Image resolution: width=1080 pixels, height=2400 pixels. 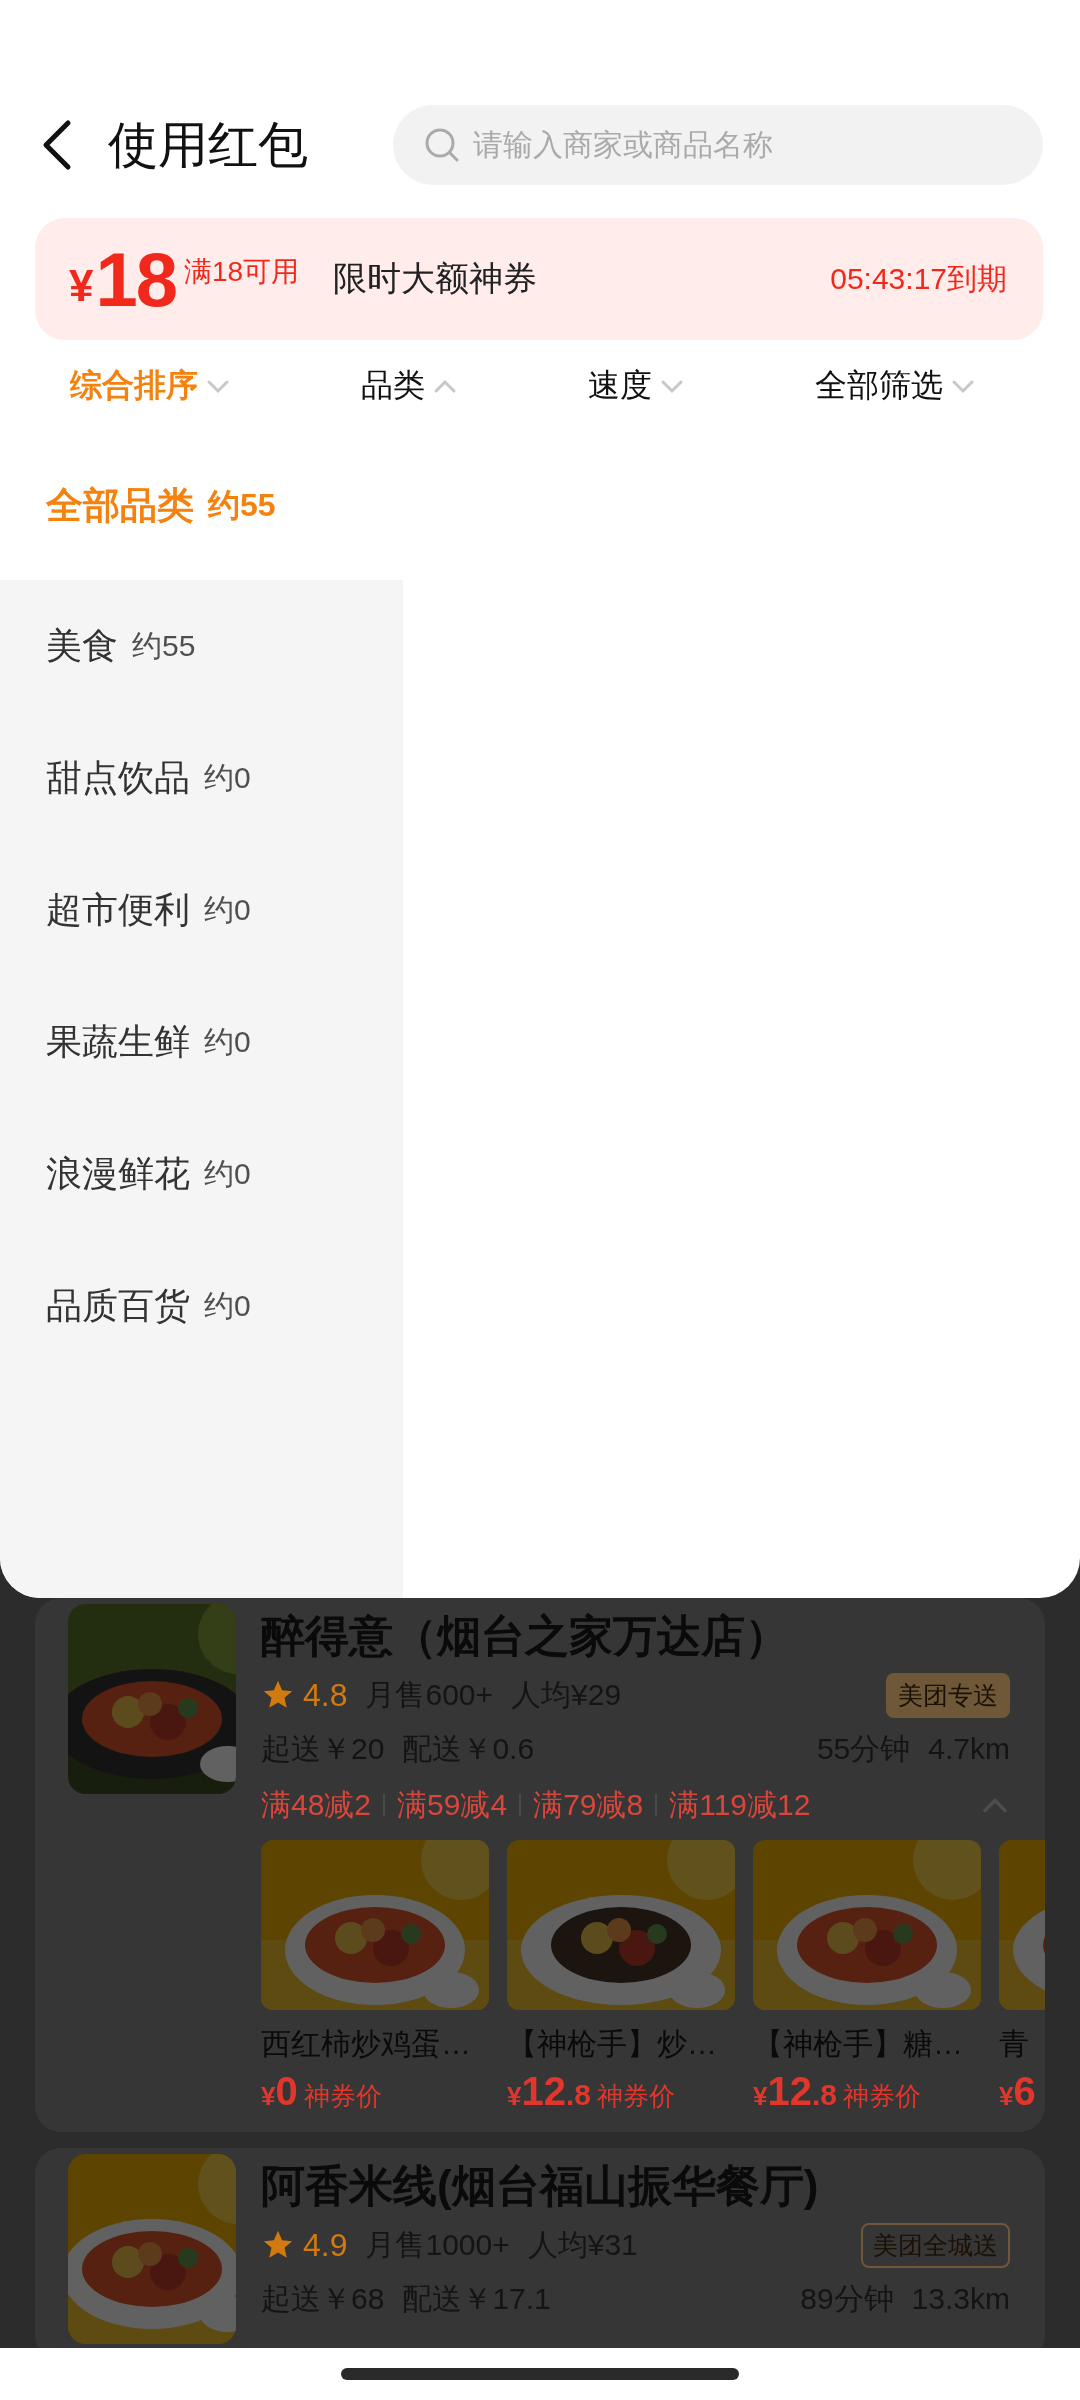 I want to click on discount-tag: 满48减2, so click(x=316, y=1805).